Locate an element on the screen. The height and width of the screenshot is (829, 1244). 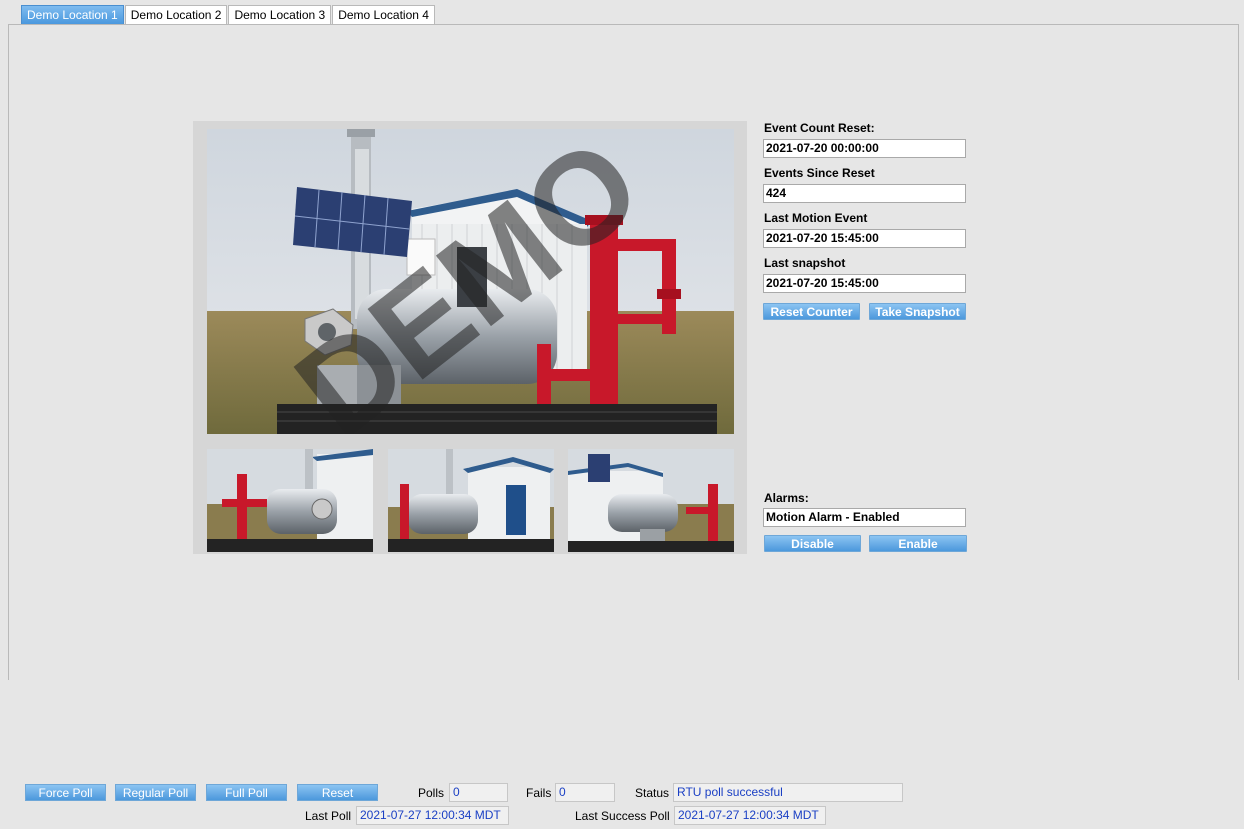
reset-counter-button: Reset Counter is located at coordinates (811, 311).